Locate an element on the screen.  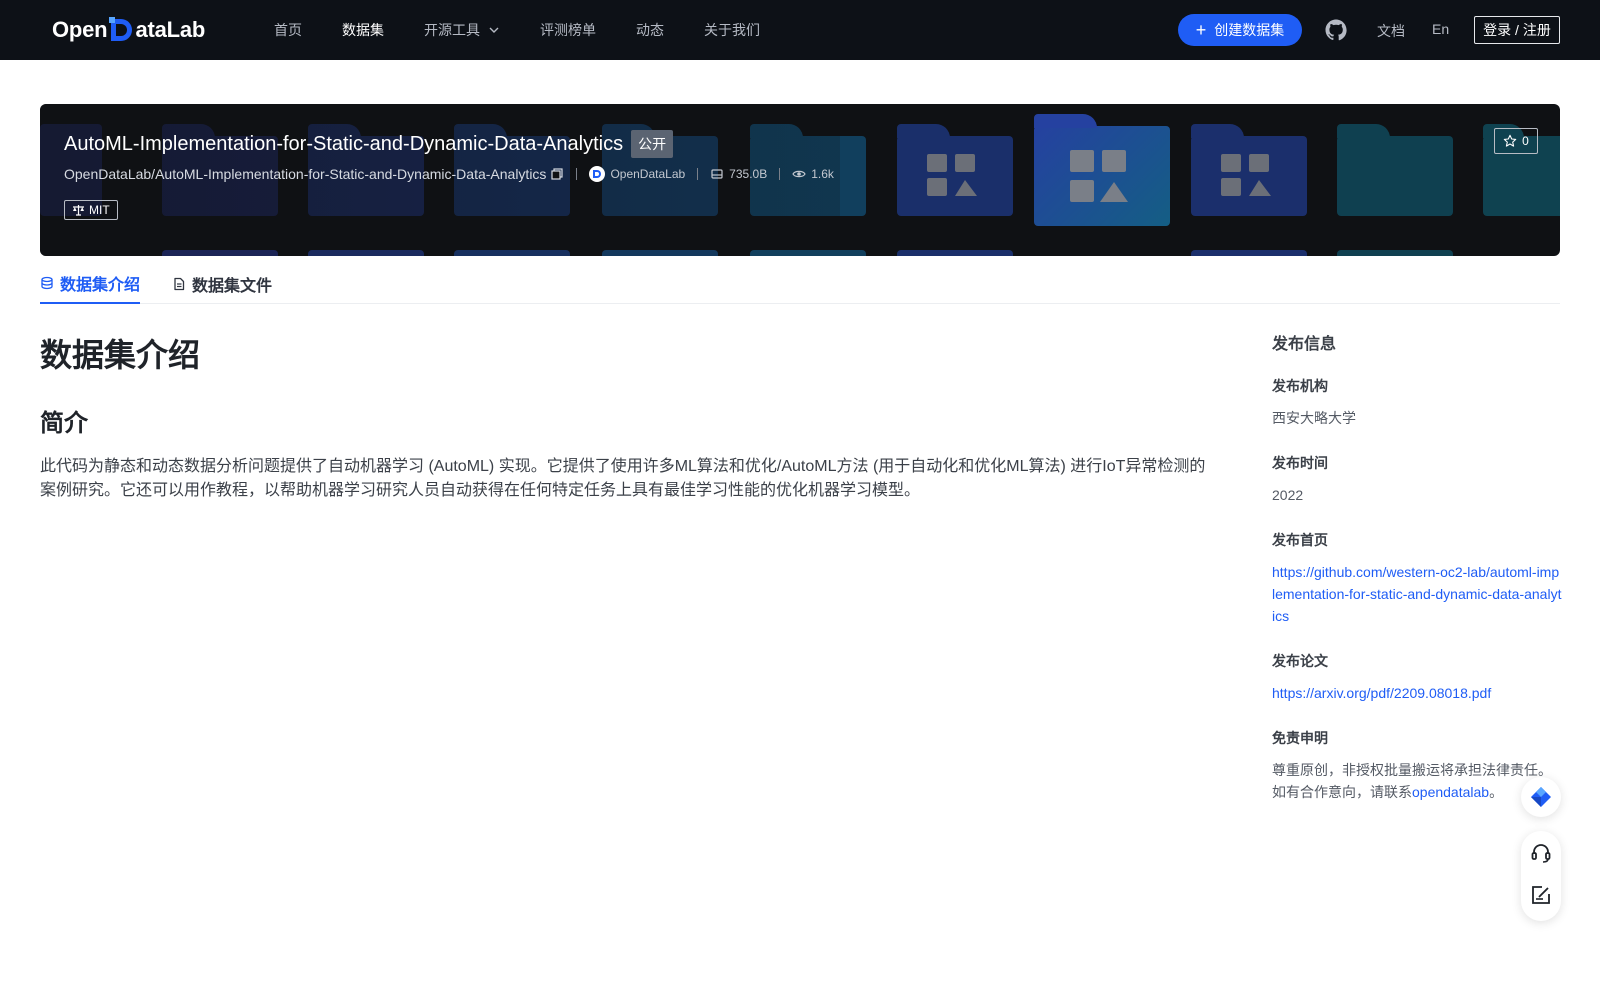
dataset-views-value: 1.6k is located at coordinates (822, 174).